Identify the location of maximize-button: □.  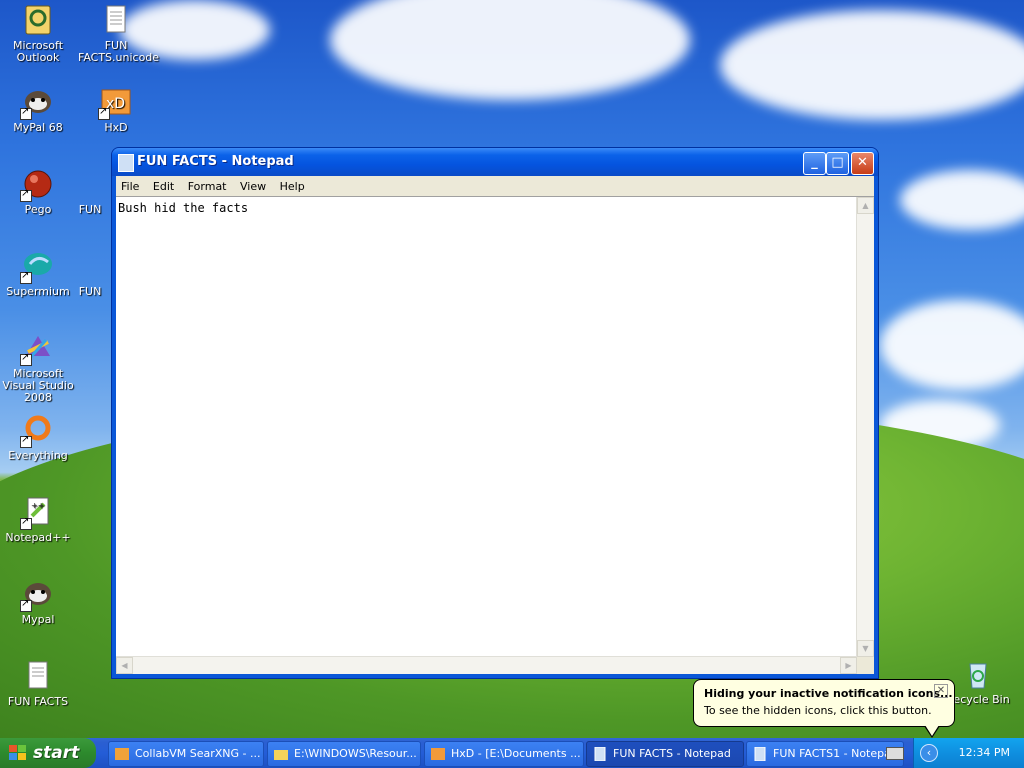
(837, 163).